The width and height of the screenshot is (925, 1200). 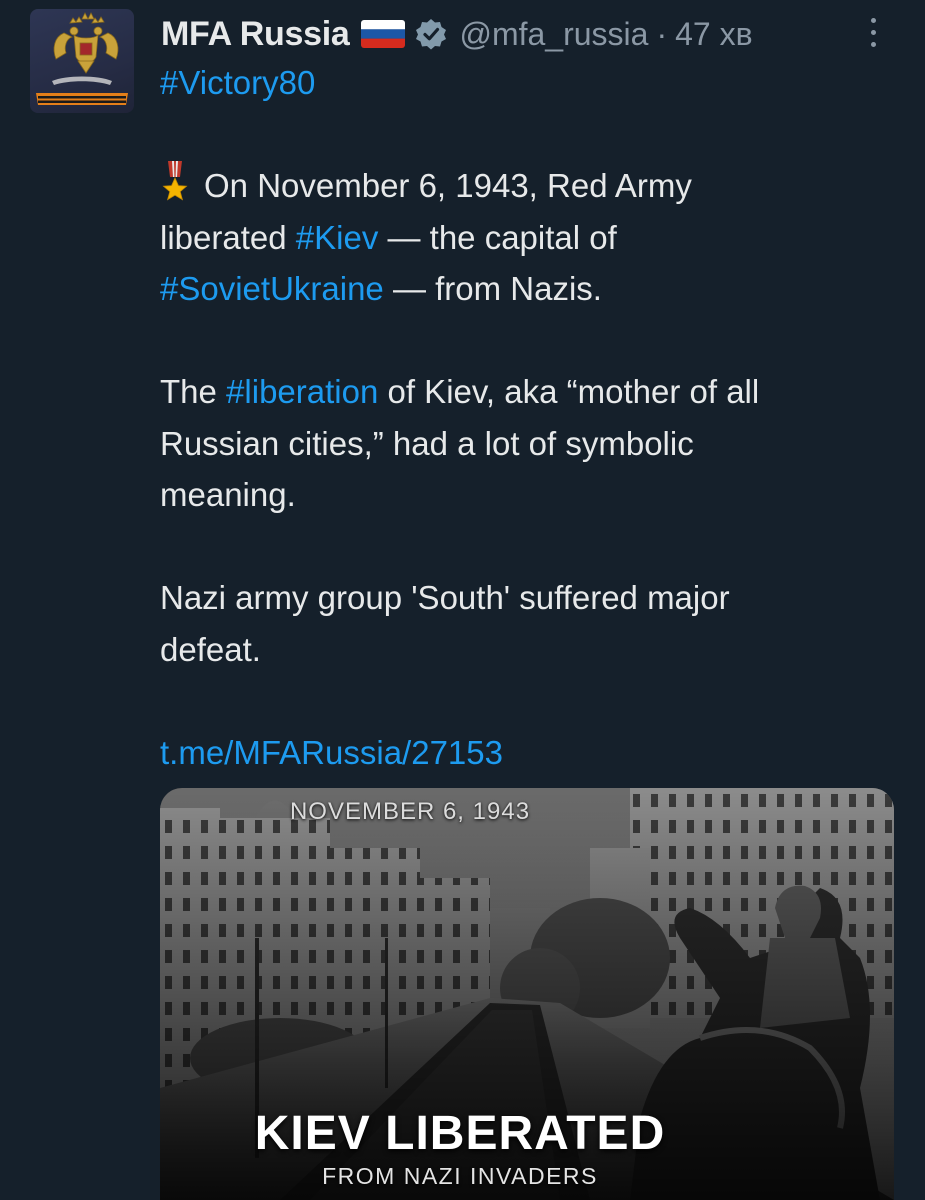 What do you see at coordinates (427, 443) in the screenshot?
I see `tweet-text-line: Russian cities,” had a lot of symbolic` at bounding box center [427, 443].